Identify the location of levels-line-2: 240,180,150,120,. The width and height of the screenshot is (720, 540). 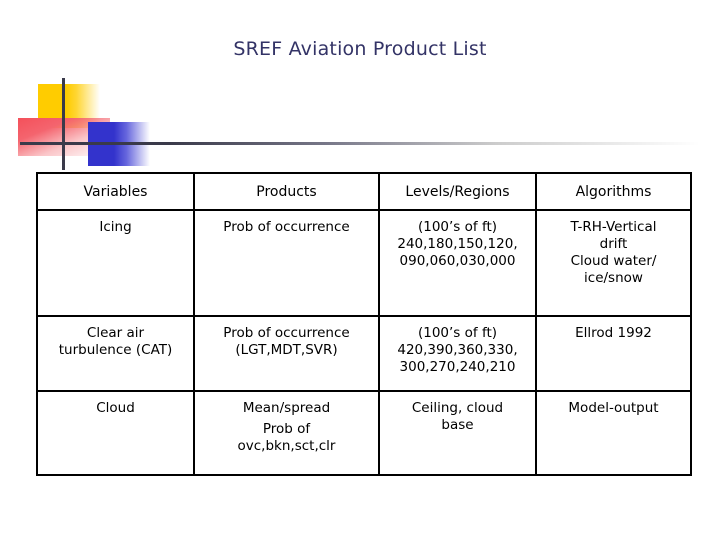
(457, 244).